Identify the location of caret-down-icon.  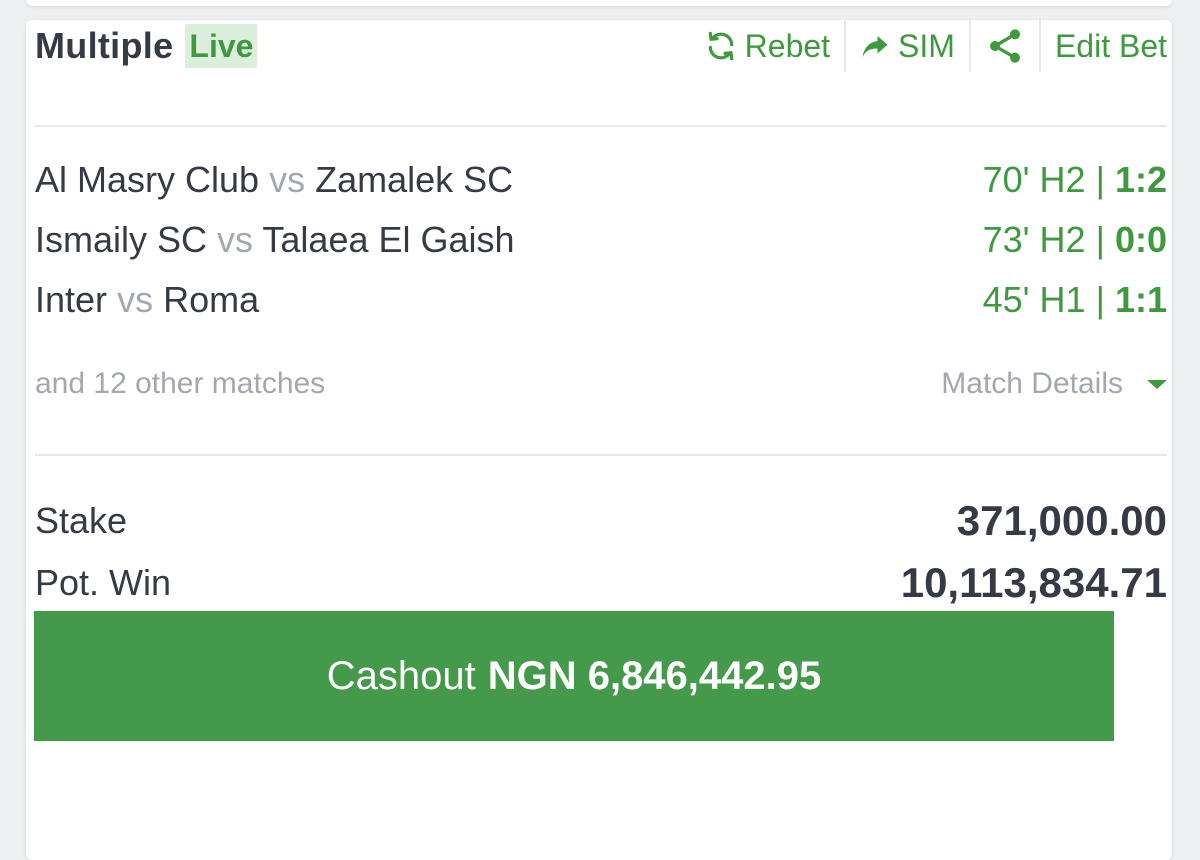
(1157, 384).